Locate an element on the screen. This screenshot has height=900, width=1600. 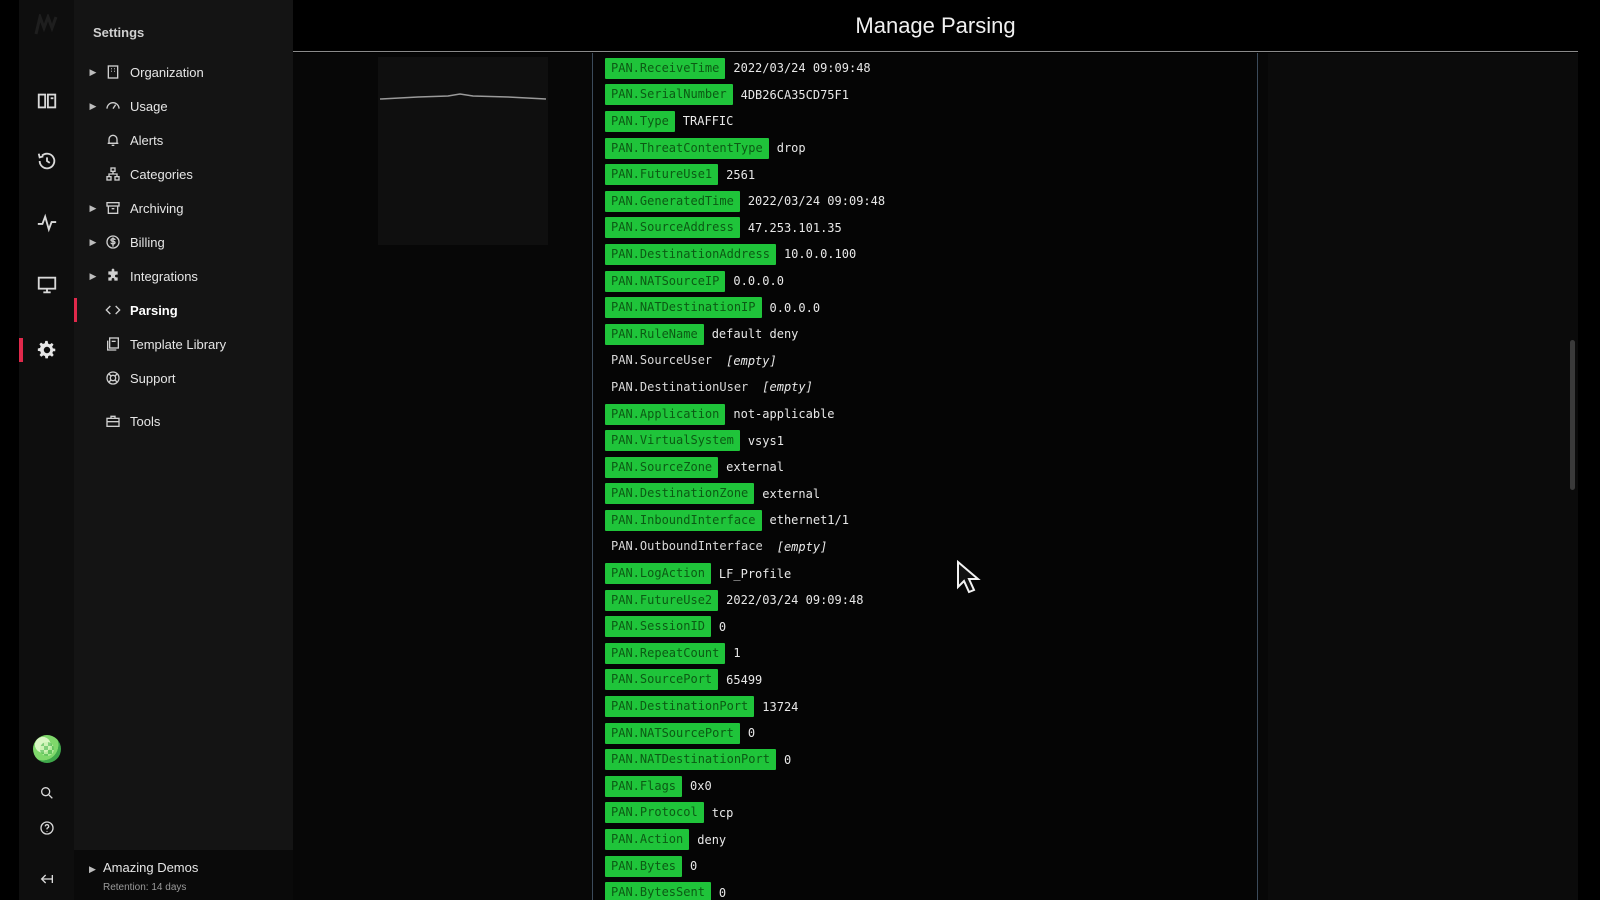
field-key: PAN.DestinationUser is located at coordinates (679, 387).